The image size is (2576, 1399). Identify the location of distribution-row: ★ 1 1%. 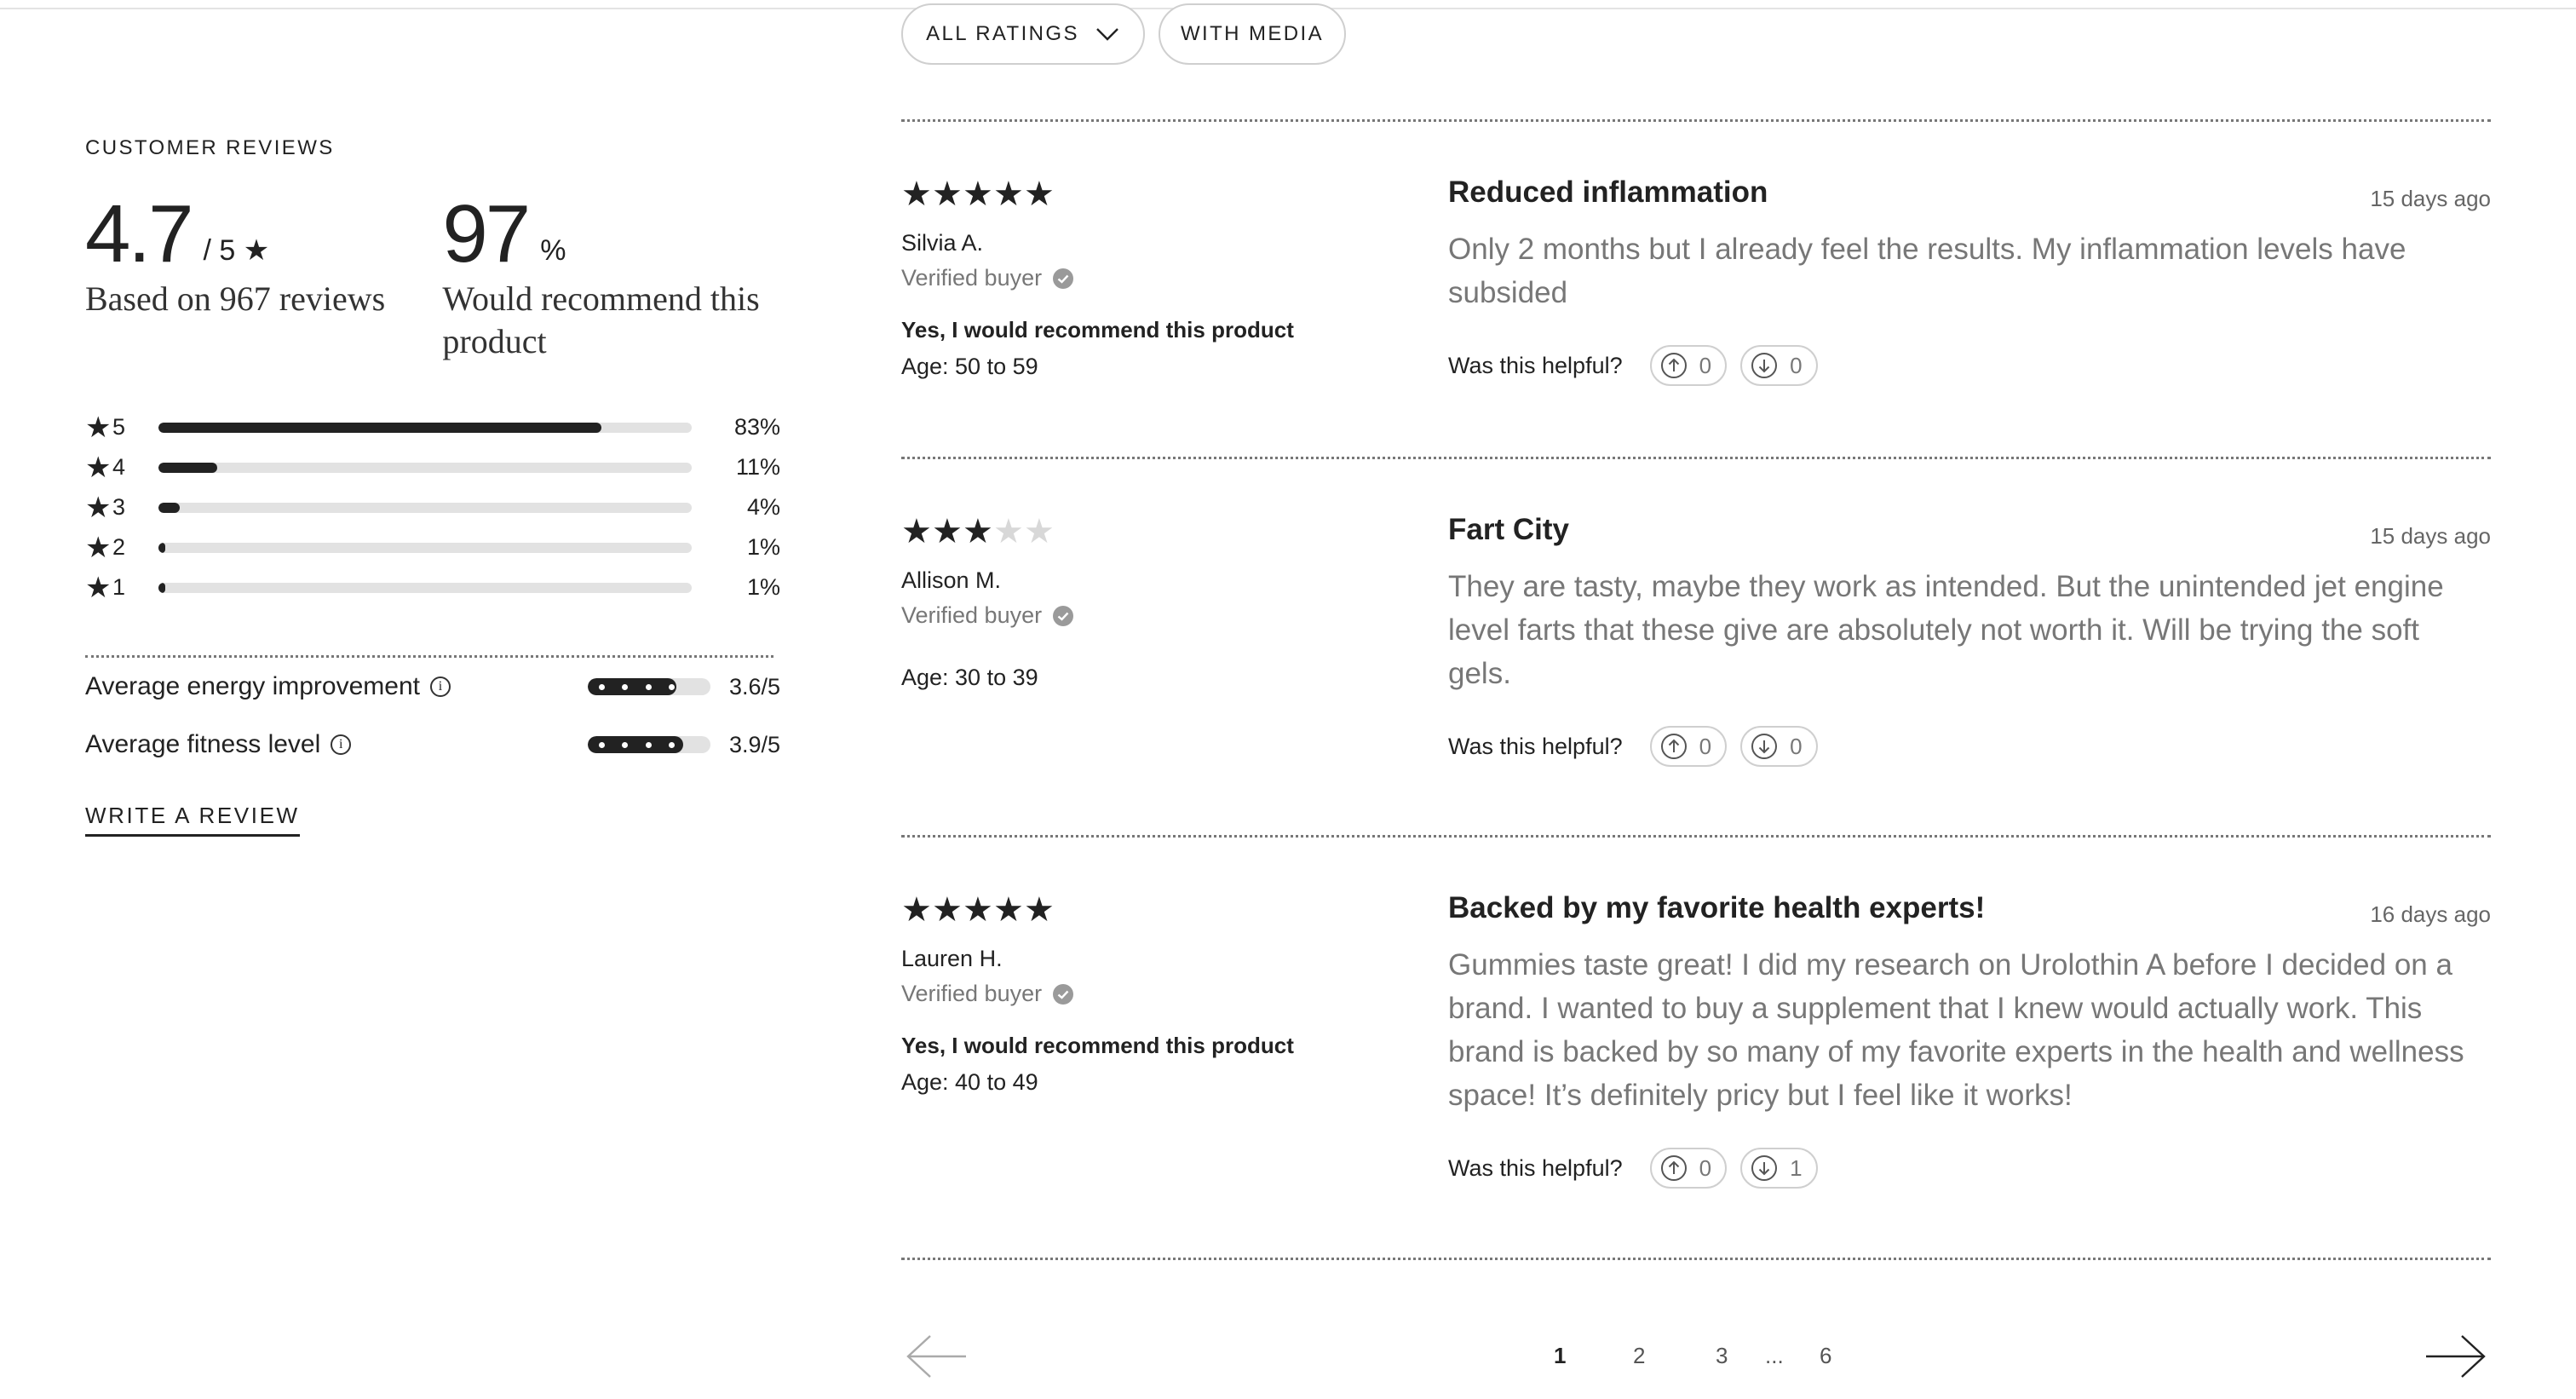
(433, 587).